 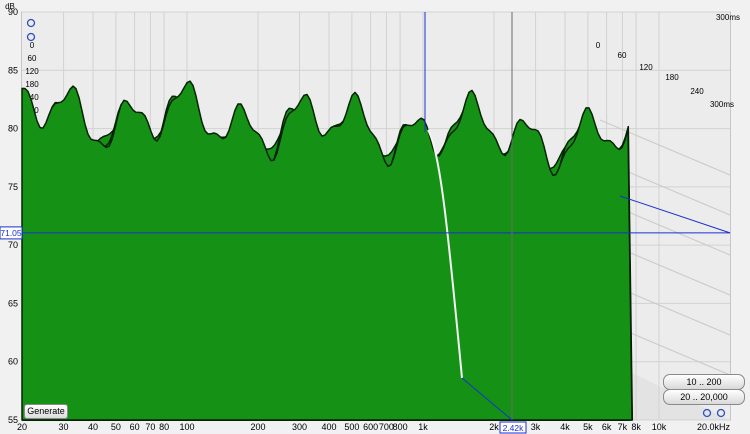 What do you see at coordinates (13, 420) in the screenshot?
I see `y-tick-label: 55` at bounding box center [13, 420].